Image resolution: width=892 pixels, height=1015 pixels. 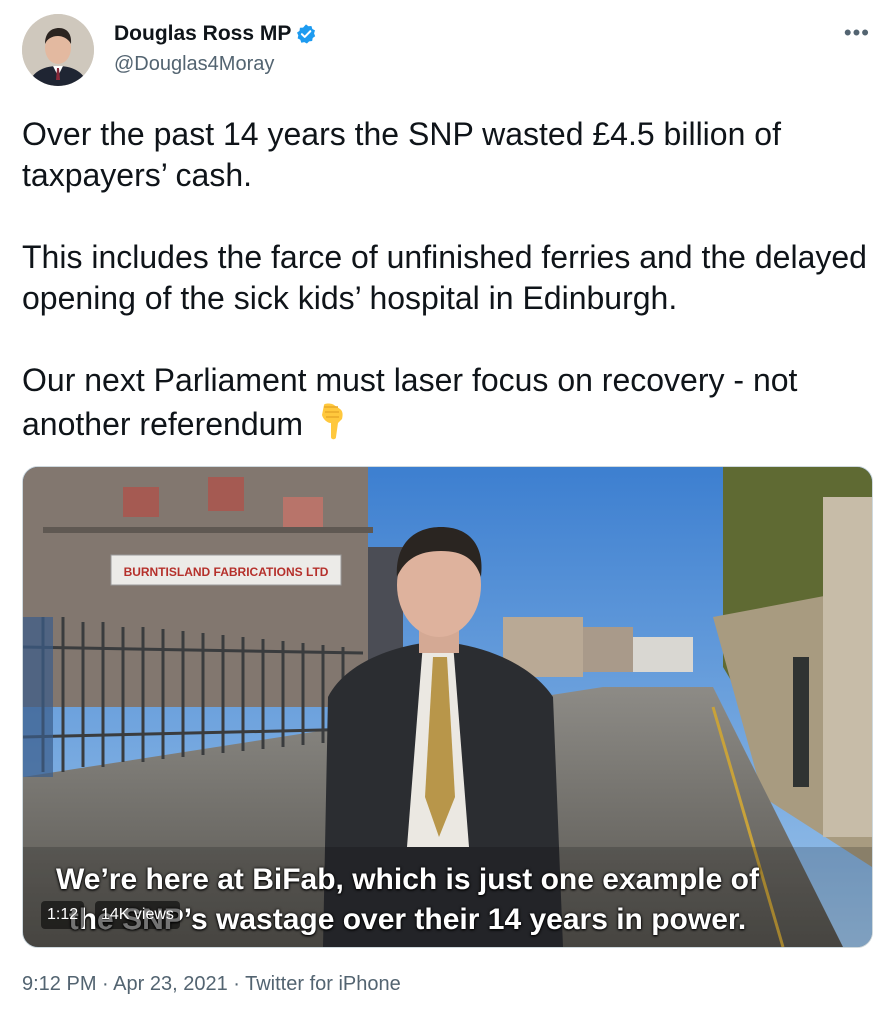 What do you see at coordinates (226, 572) in the screenshot?
I see `sign-text: BURNTISLAND FABRICATIONS LTD` at bounding box center [226, 572].